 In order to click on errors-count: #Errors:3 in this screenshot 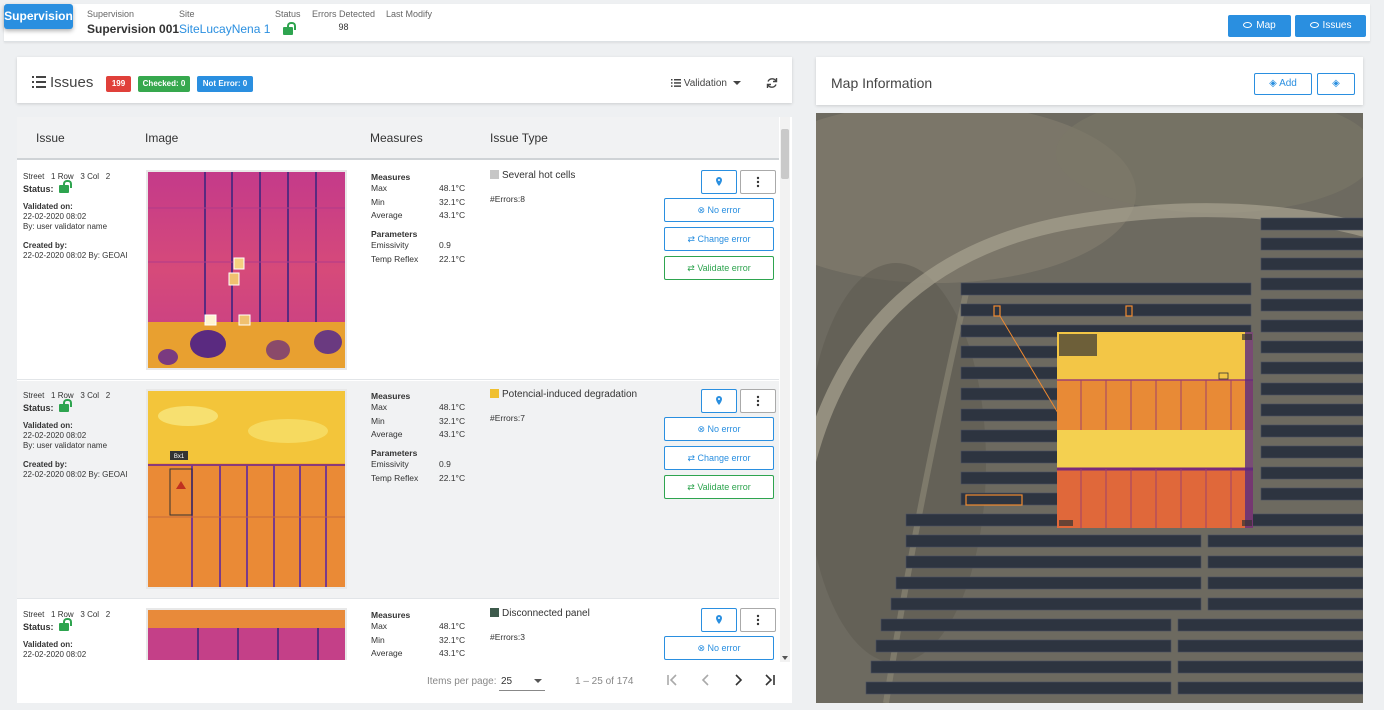, I will do `click(507, 637)`.